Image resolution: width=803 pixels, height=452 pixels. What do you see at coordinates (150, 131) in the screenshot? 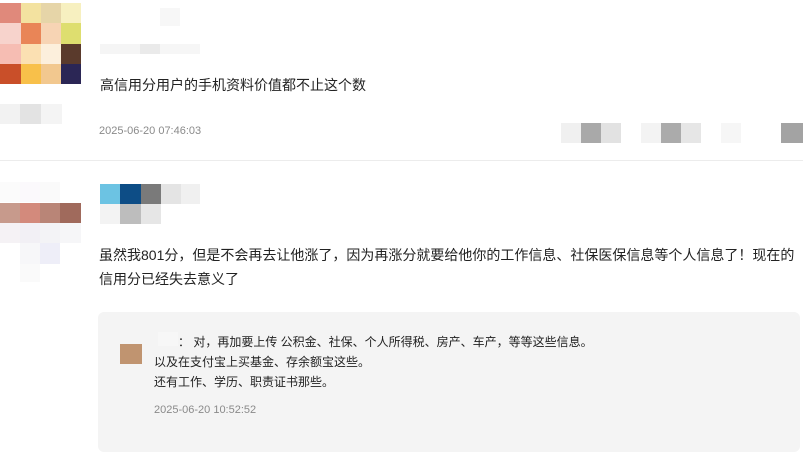
I see `comment-timestamp: 2025-06-20 07:46:03` at bounding box center [150, 131].